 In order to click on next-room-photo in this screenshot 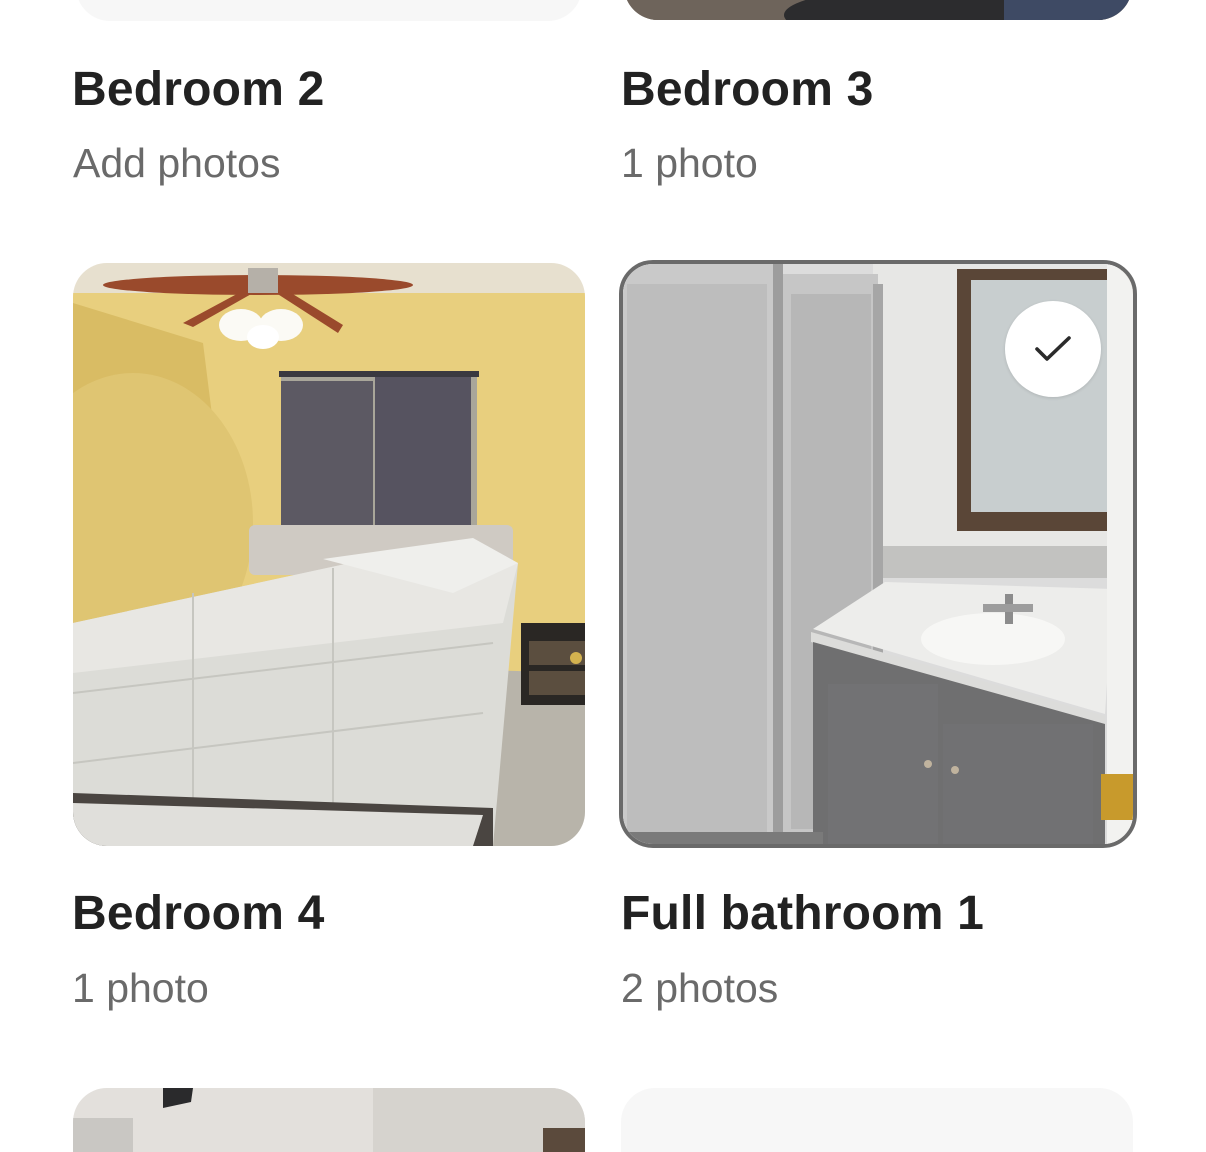, I will do `click(329, 1120)`.